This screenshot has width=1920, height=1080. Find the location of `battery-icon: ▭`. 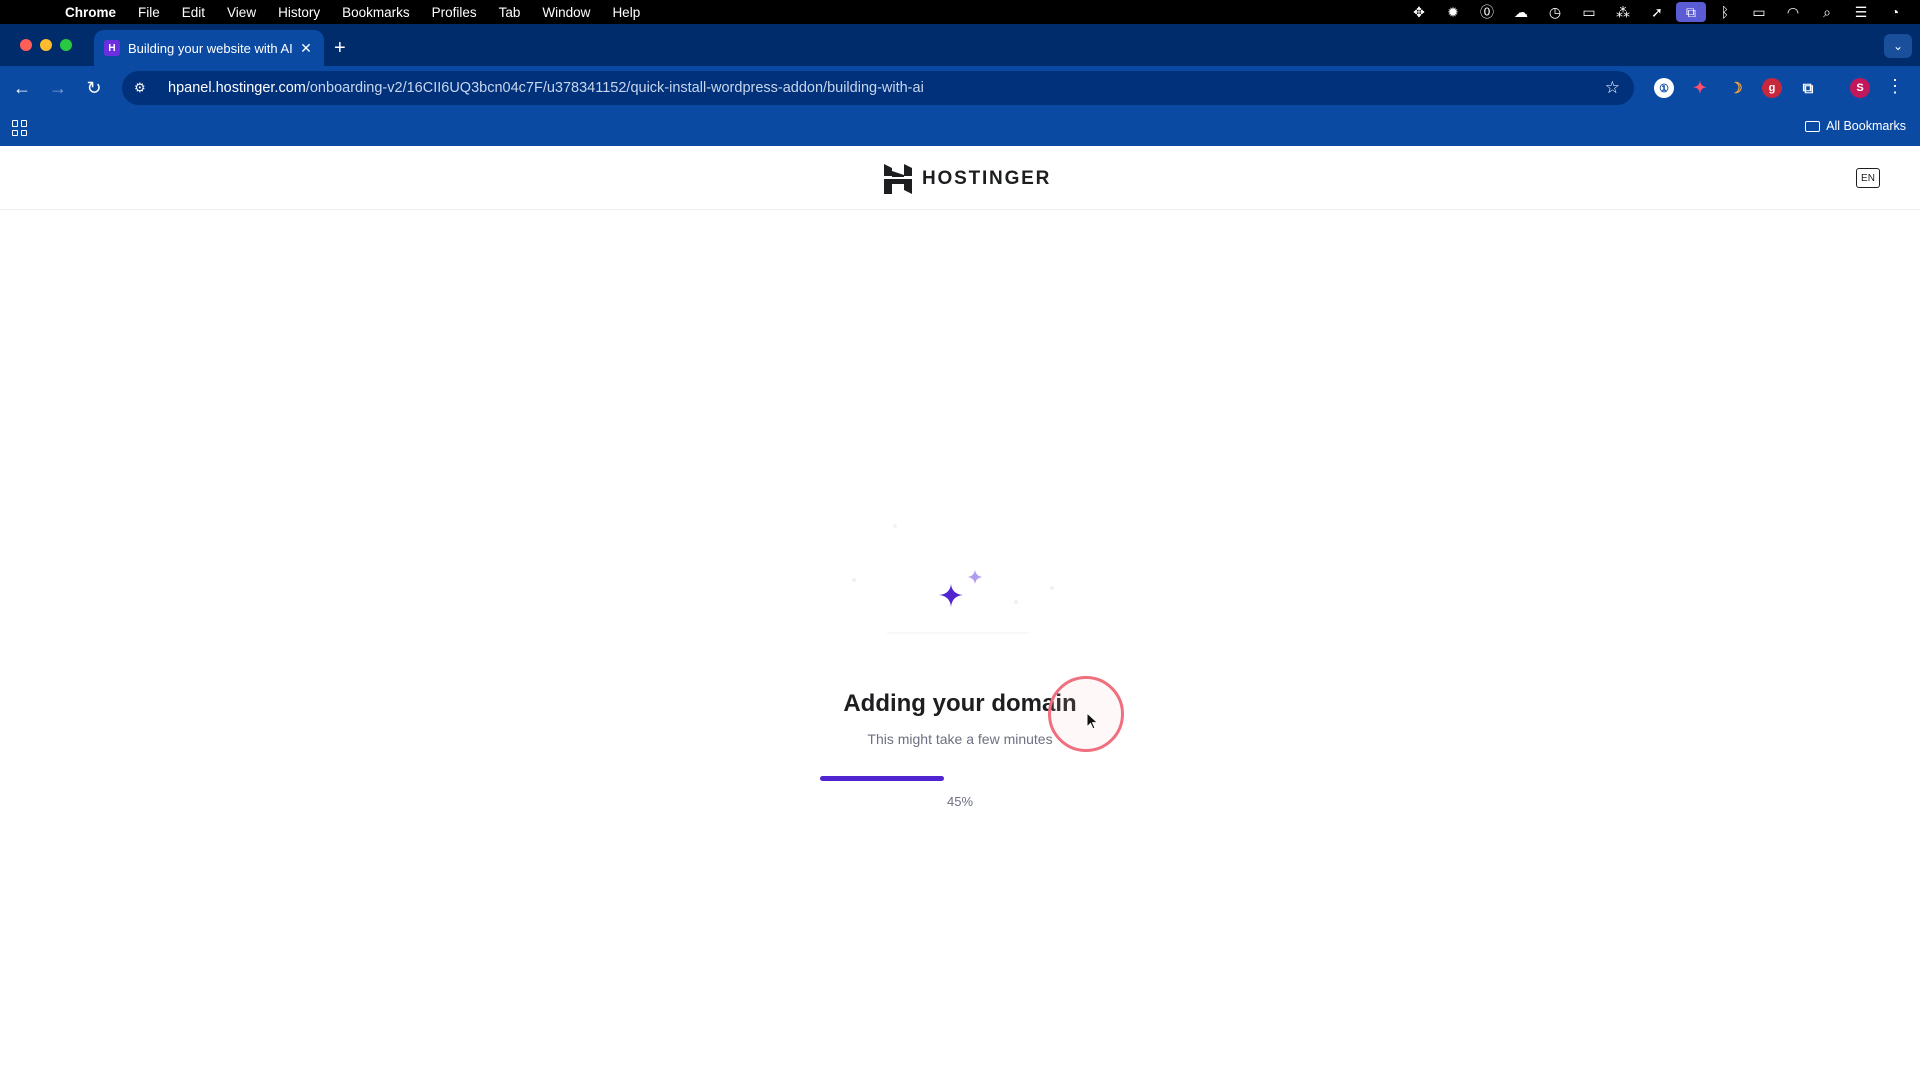

battery-icon: ▭ is located at coordinates (1759, 12).